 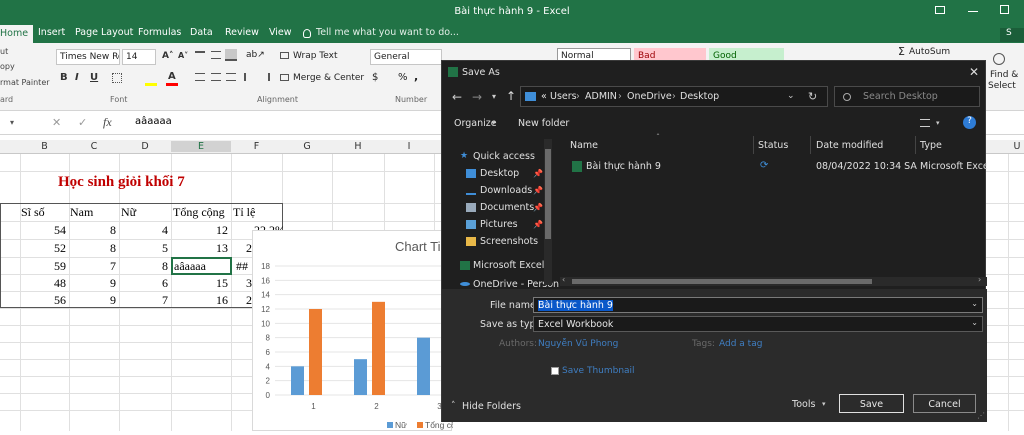 I want to click on table-row-2-nu: 5, so click(x=144, y=248).